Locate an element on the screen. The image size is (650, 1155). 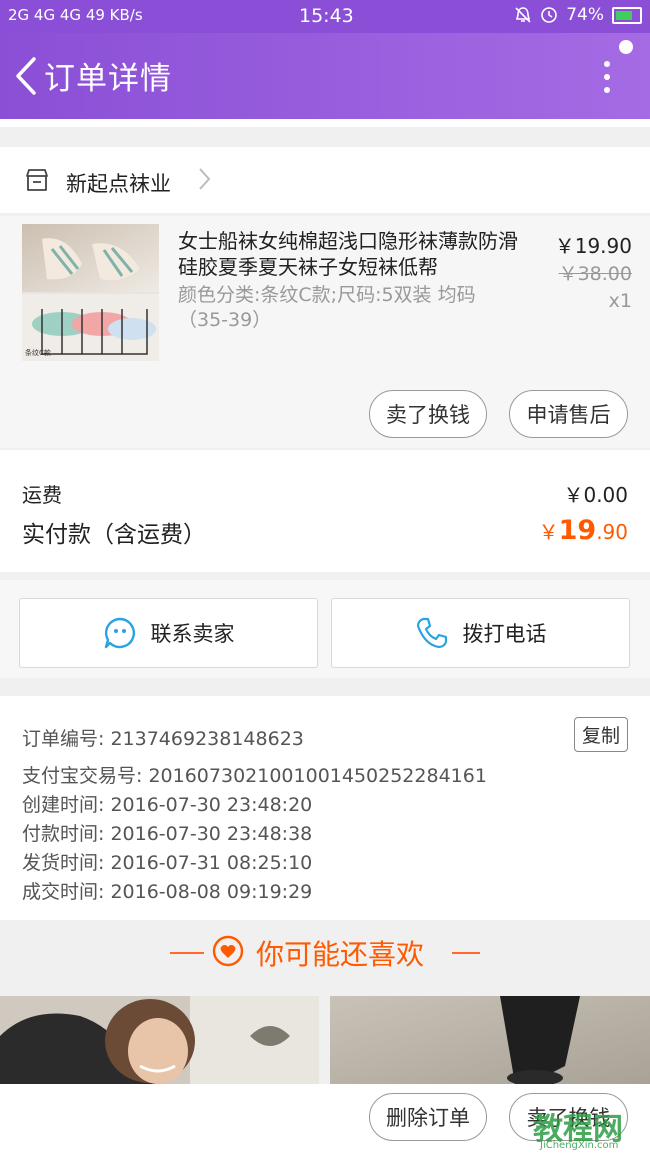
status-right: 74% is located at coordinates (578, 15).